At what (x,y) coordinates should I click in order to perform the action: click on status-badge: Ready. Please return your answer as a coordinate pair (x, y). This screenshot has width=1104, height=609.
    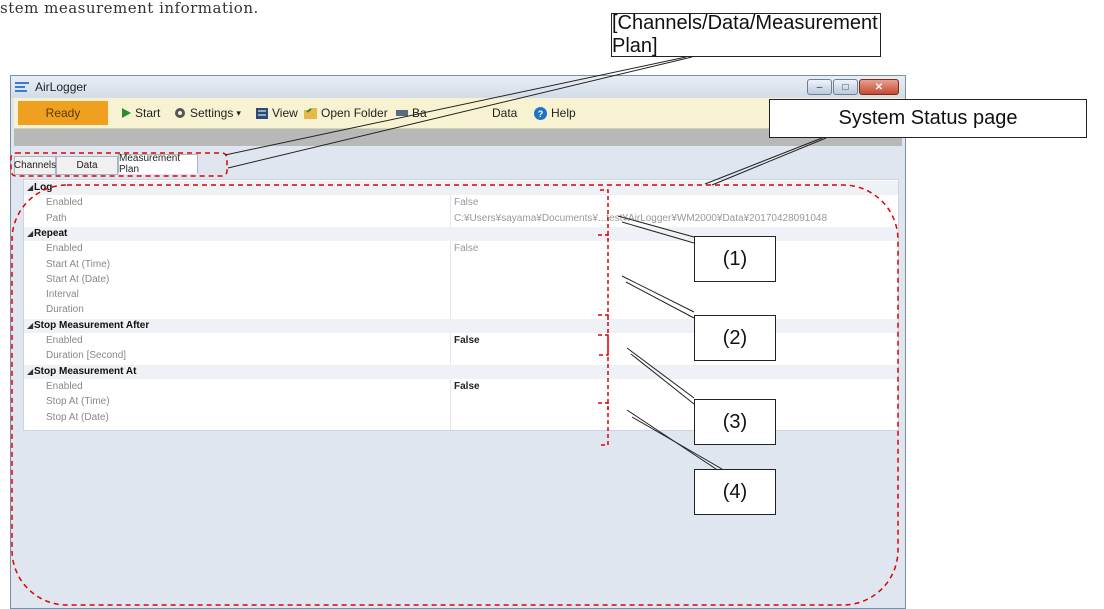
    Looking at the image, I should click on (63, 113).